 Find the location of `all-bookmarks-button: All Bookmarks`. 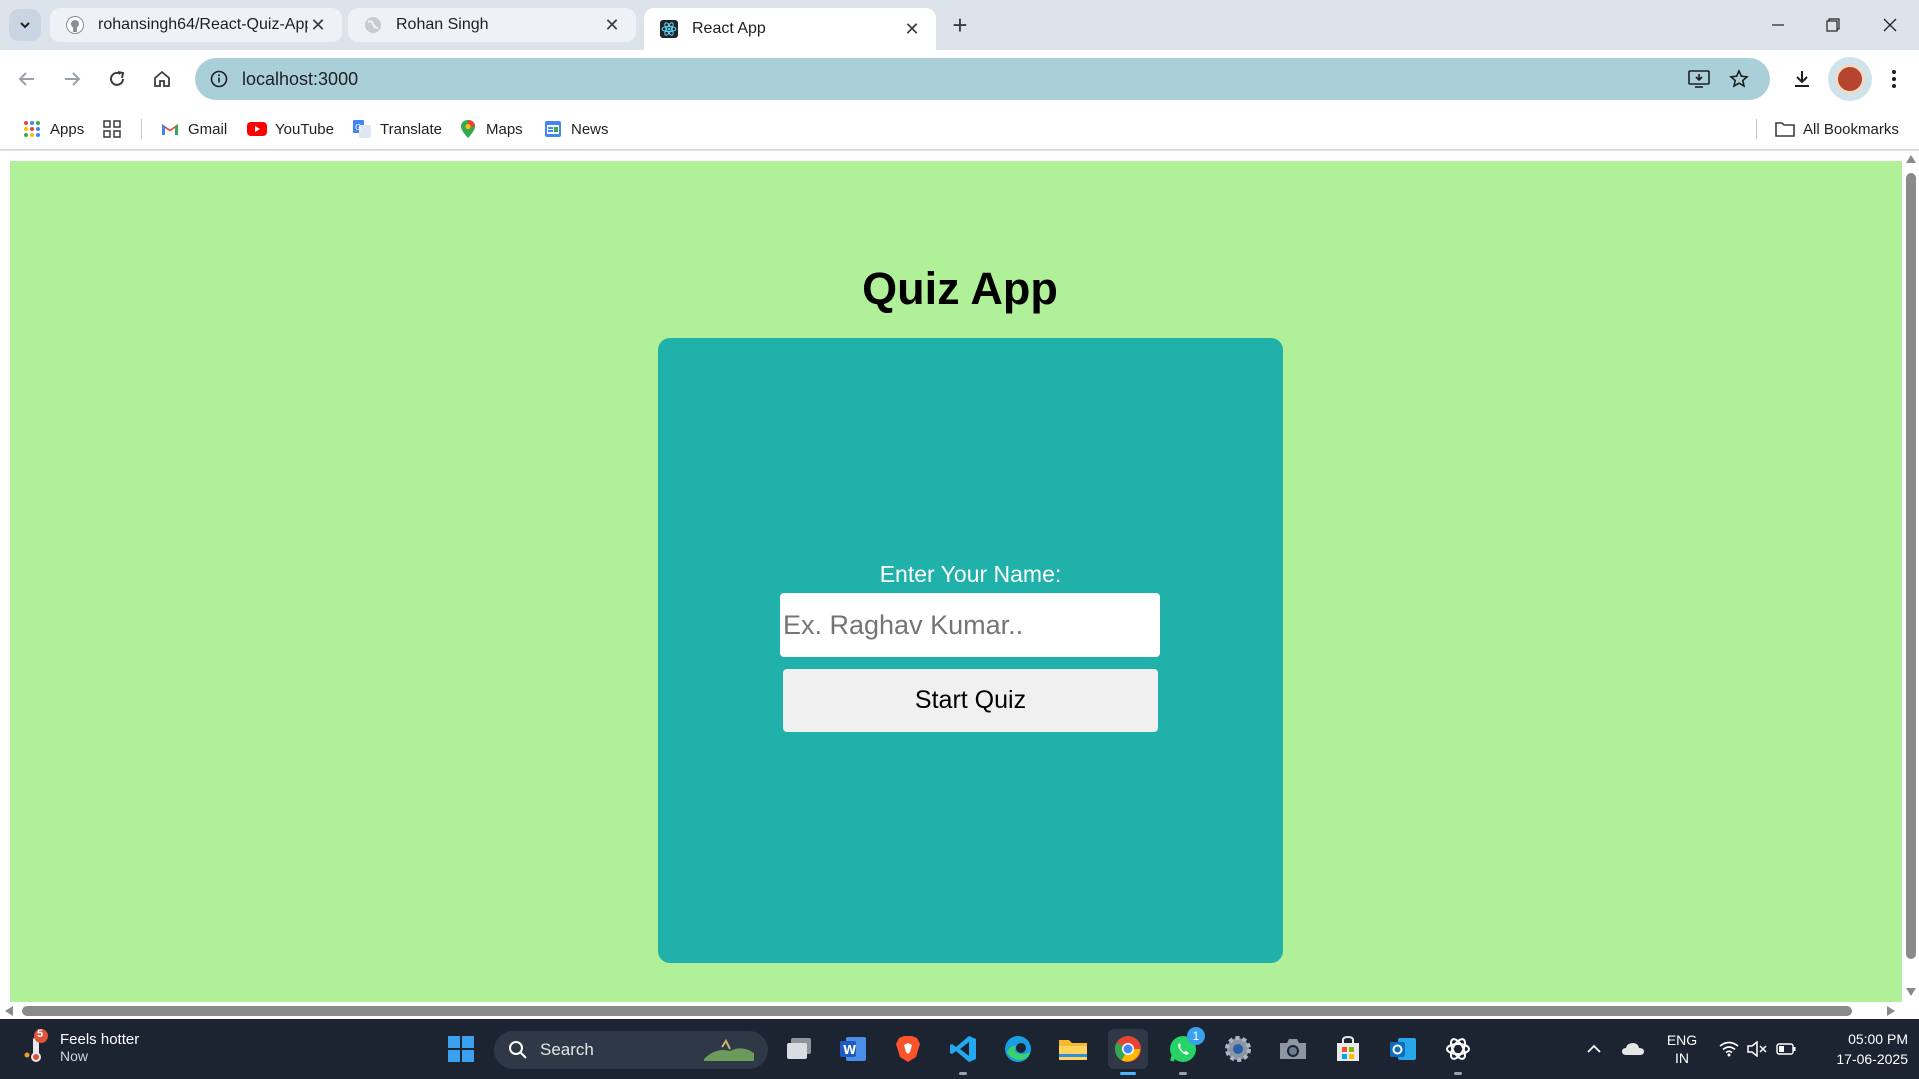

all-bookmarks-button: All Bookmarks is located at coordinates (1837, 129).